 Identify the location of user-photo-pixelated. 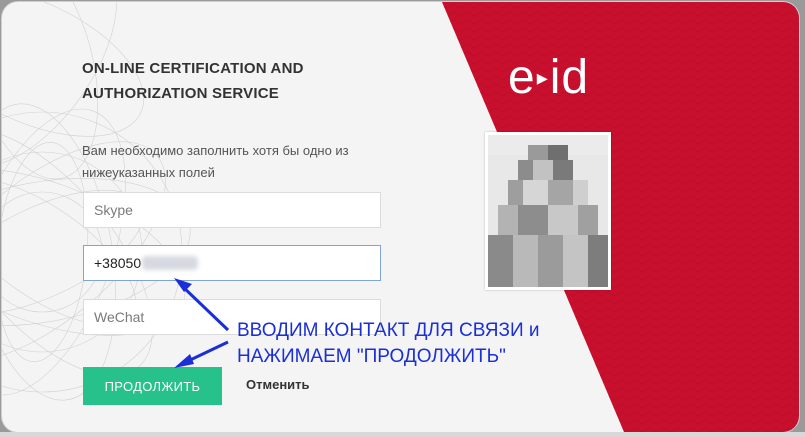
(548, 211).